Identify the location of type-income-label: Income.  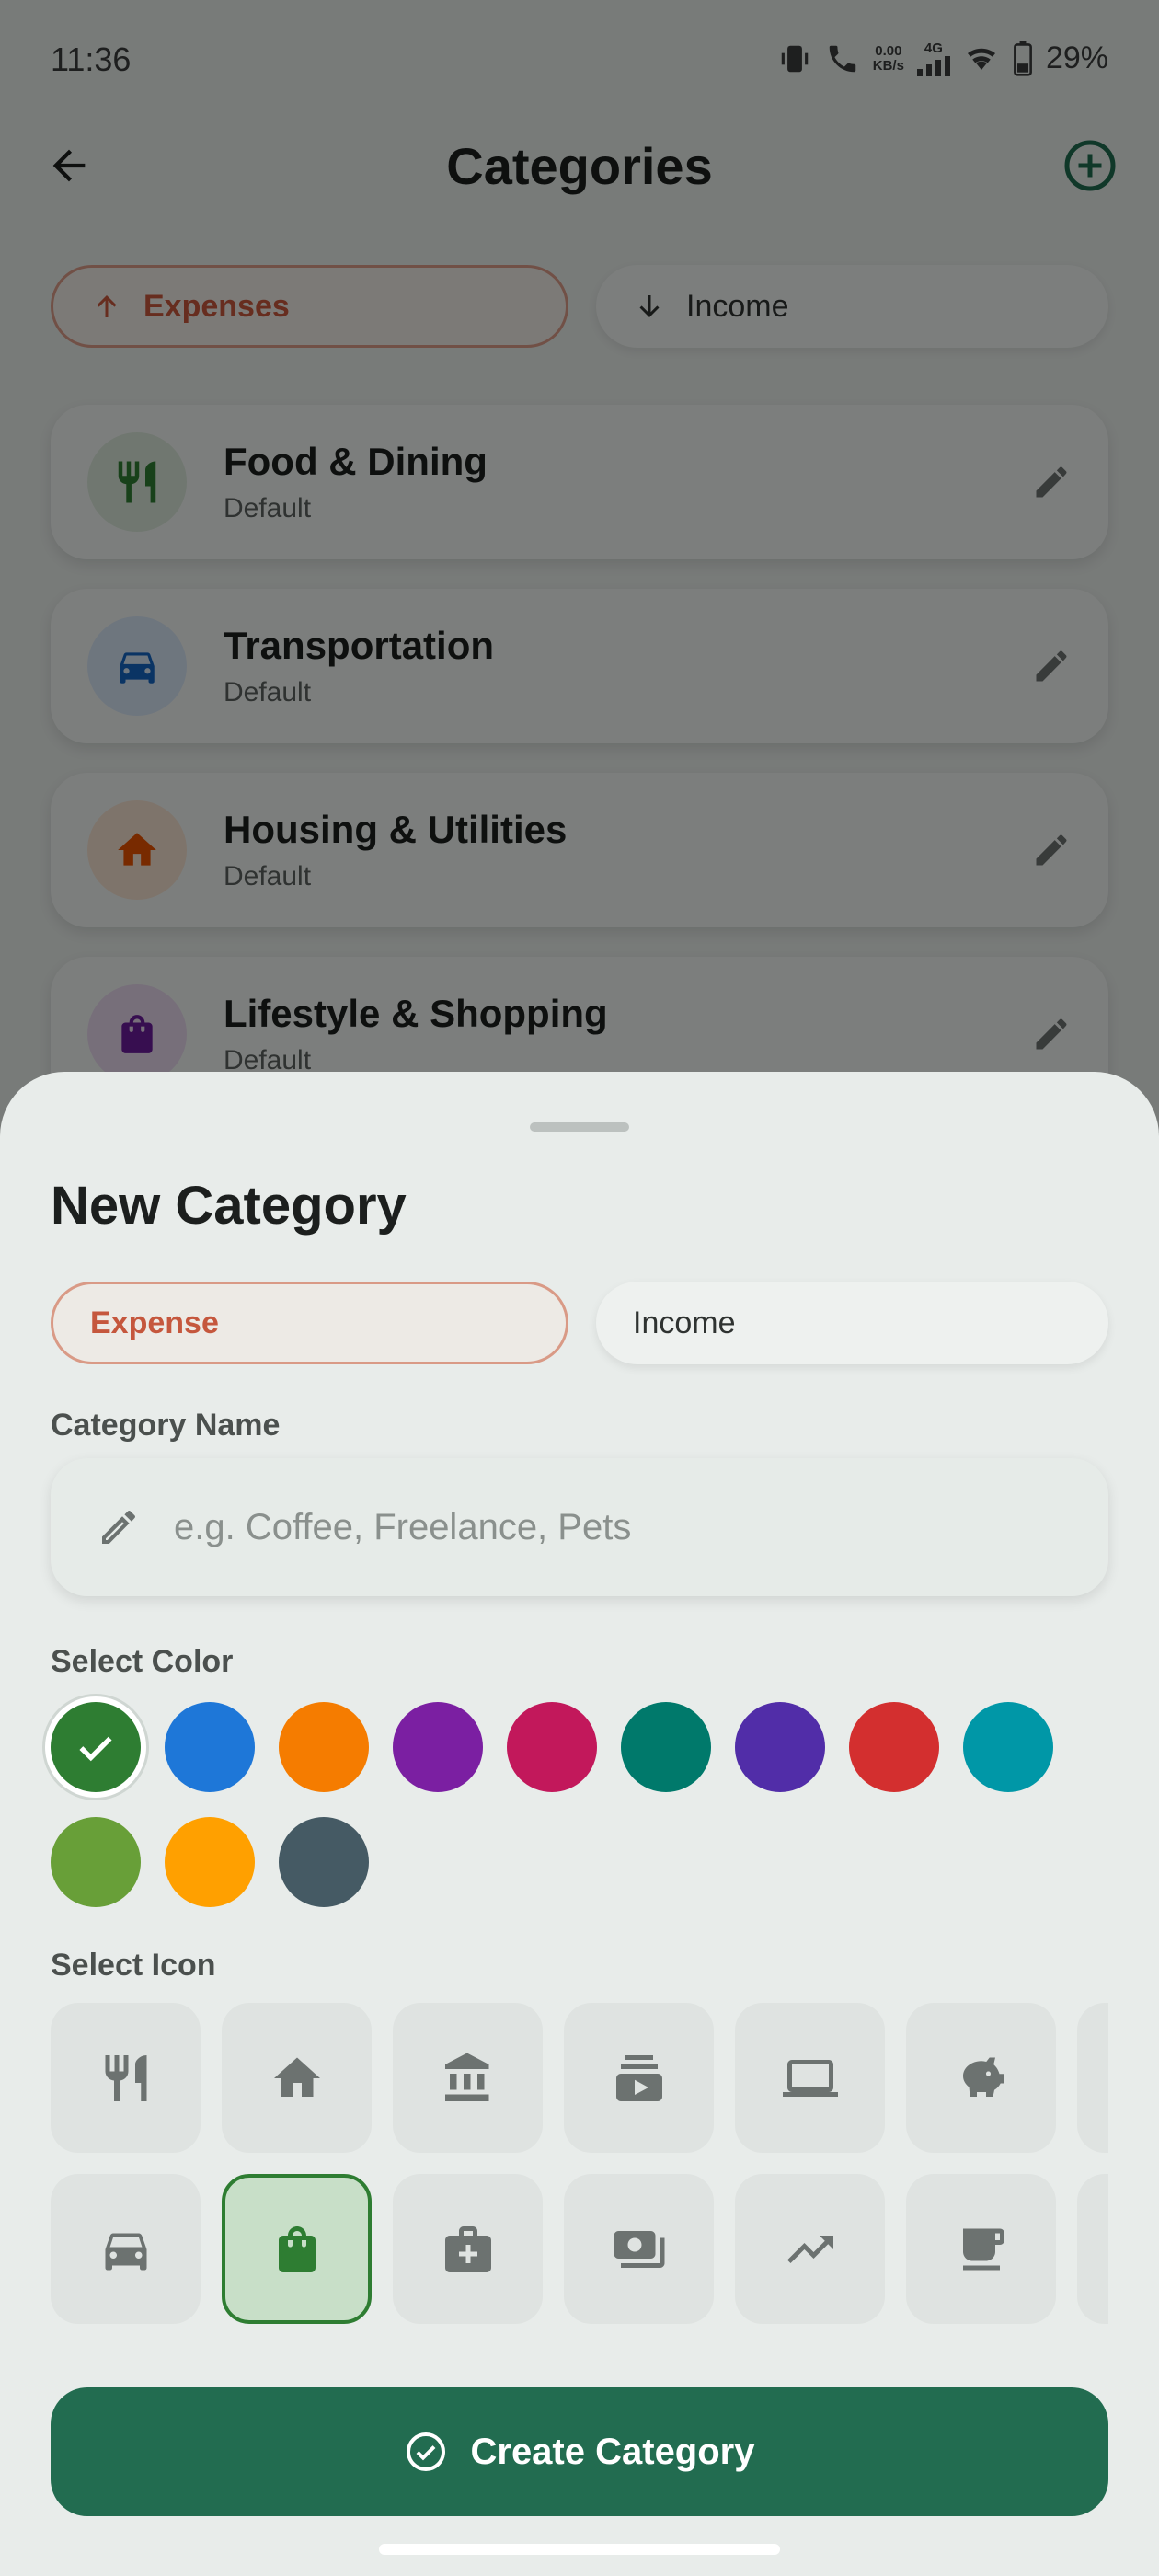
(684, 1322).